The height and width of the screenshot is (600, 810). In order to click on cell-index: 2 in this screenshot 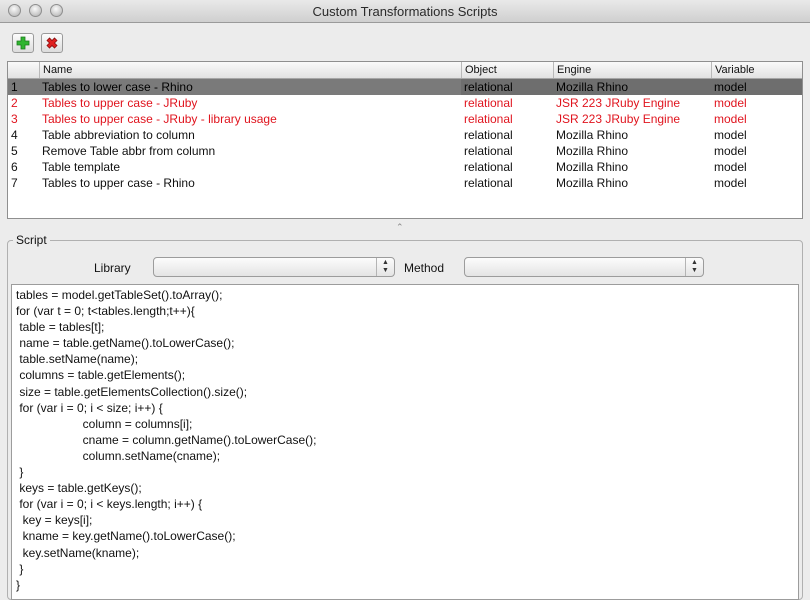, I will do `click(14, 103)`.